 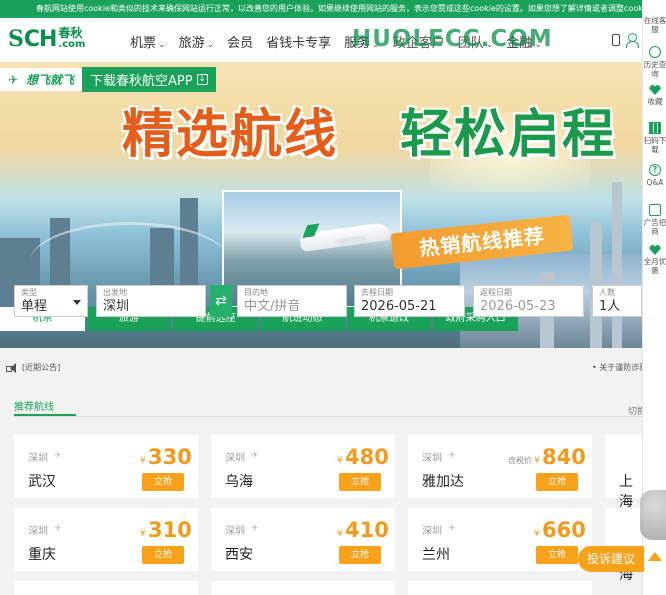 I want to click on nav-item-travel: 旅游 ⌄, so click(x=197, y=41).